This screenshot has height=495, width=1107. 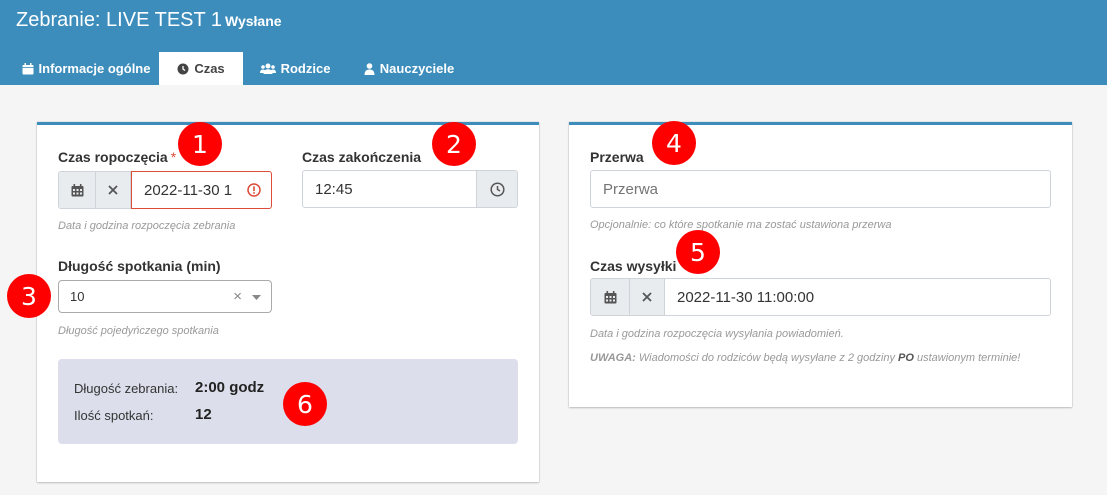 I want to click on duration-select: 10 ×, so click(x=165, y=296).